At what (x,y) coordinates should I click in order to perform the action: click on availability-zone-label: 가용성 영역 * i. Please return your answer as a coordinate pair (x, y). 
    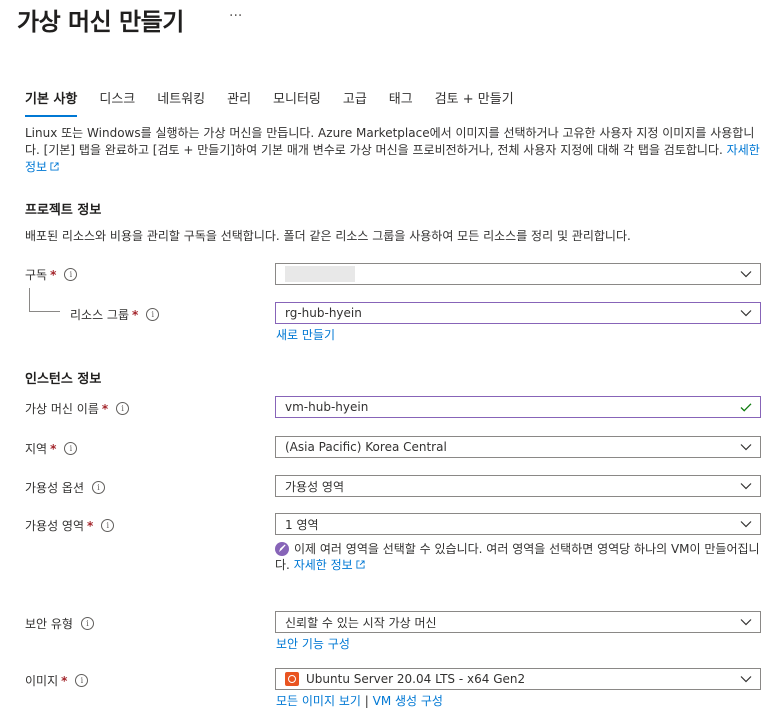
    Looking at the image, I should click on (70, 525).